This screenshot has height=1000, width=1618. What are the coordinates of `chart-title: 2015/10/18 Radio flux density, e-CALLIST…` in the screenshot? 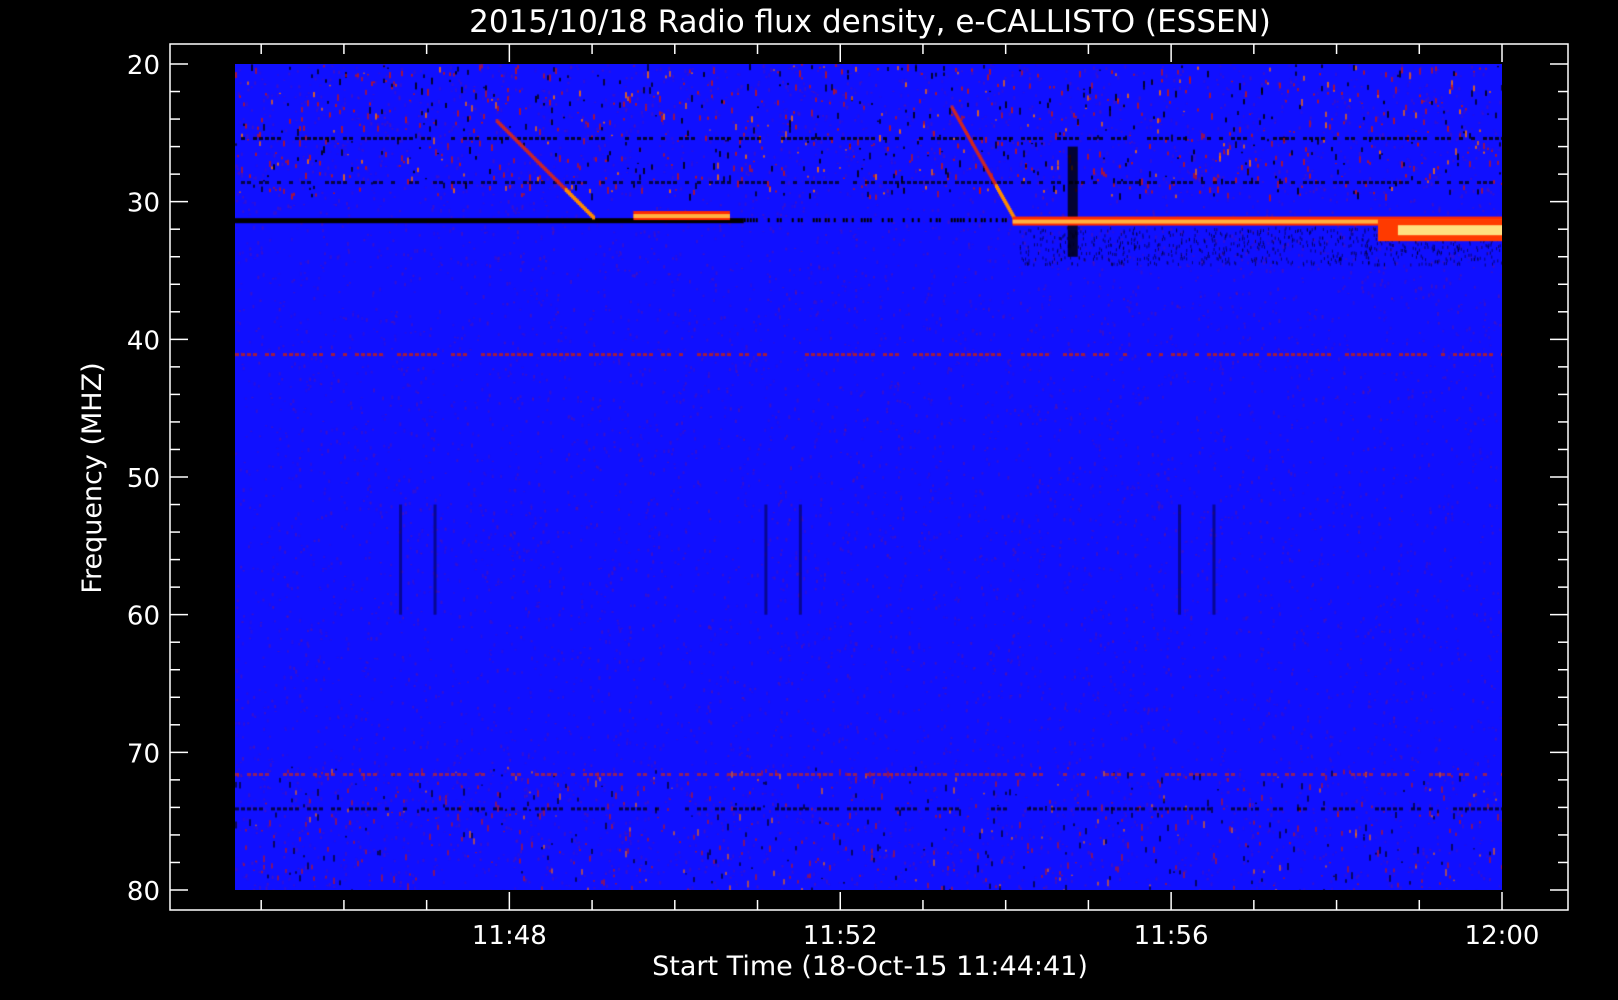 It's located at (870, 22).